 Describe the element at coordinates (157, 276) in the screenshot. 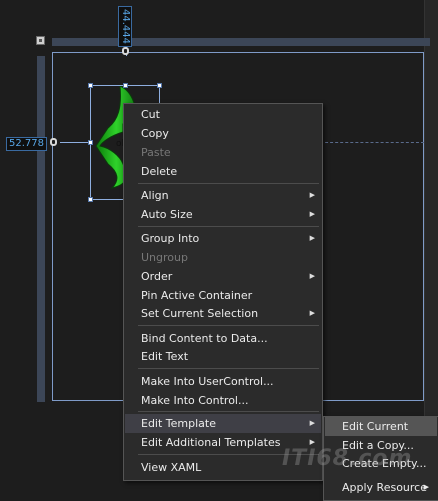

I see `menu-item-label: Order` at that location.